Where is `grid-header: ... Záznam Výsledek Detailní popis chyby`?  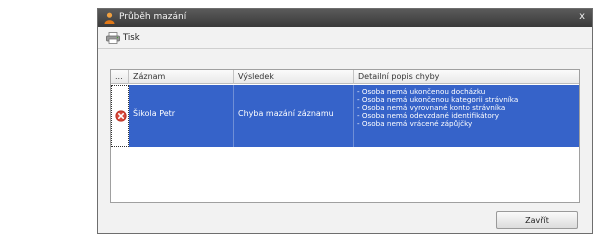 grid-header: ... Záznam Výsledek Detailní popis chyby is located at coordinates (345, 77).